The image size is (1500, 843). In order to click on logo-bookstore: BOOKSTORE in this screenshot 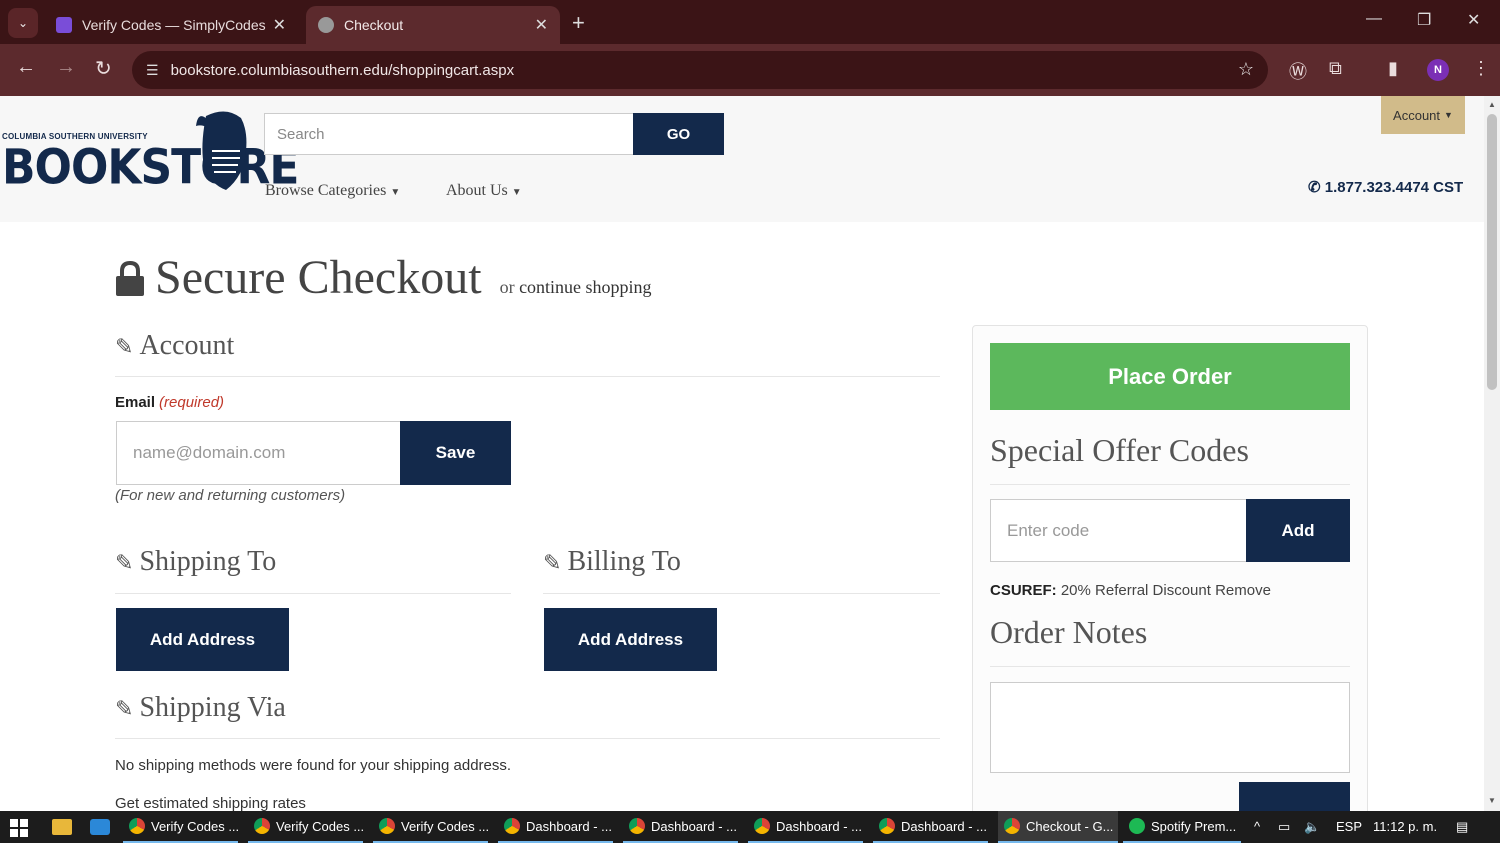, I will do `click(150, 167)`.